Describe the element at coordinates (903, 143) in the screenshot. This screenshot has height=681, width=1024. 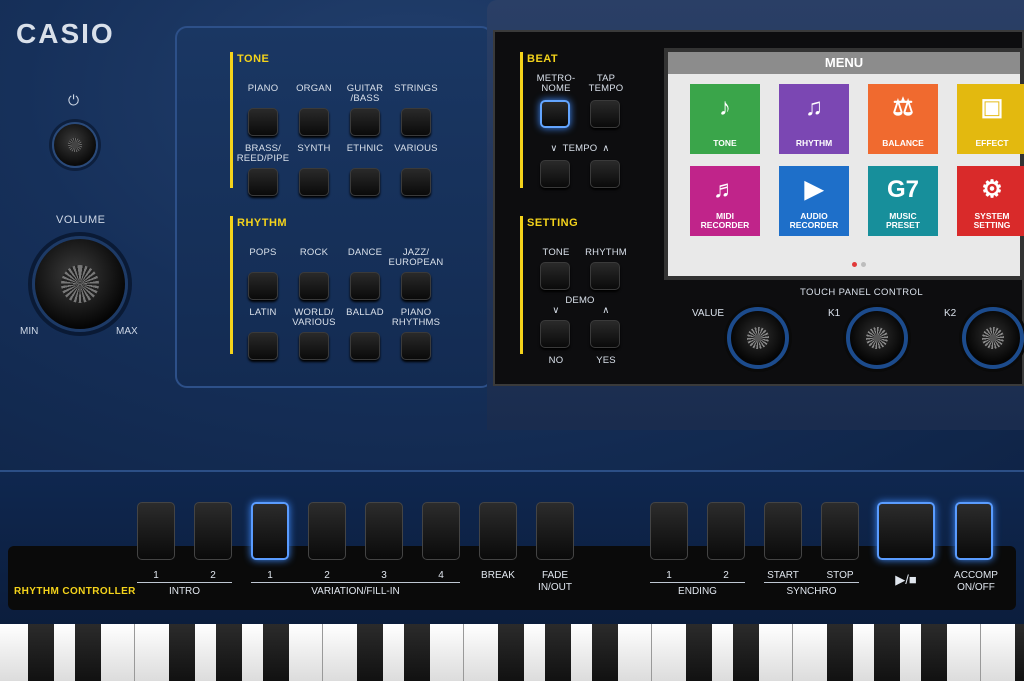
I see `menu-tile-label: BALANCE` at that location.